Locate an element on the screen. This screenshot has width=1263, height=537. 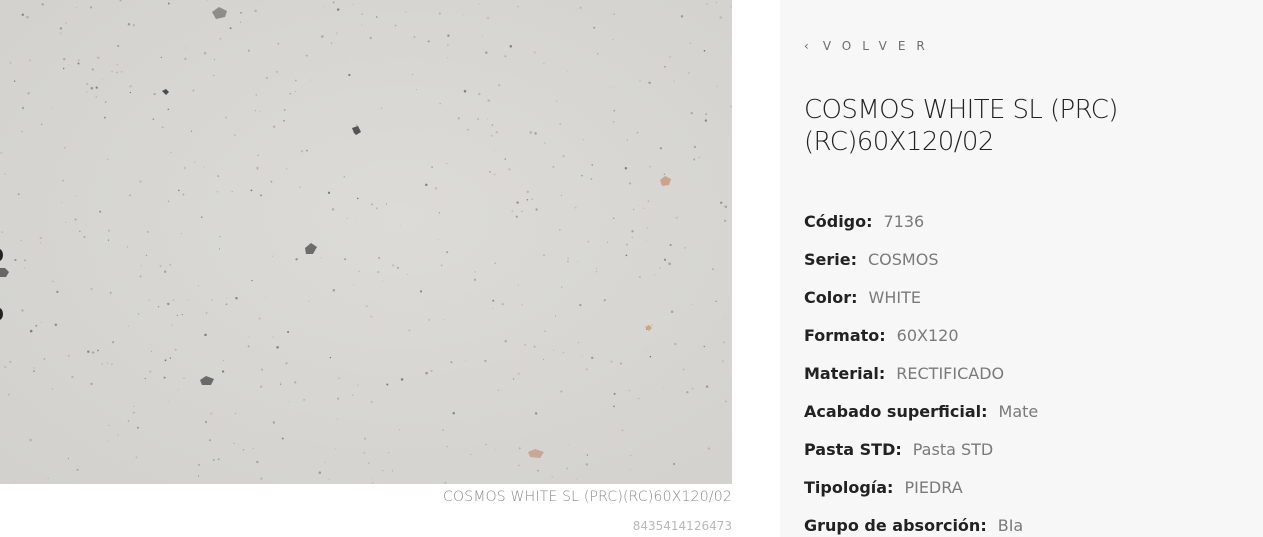
spec-label: Color: is located at coordinates (831, 297).